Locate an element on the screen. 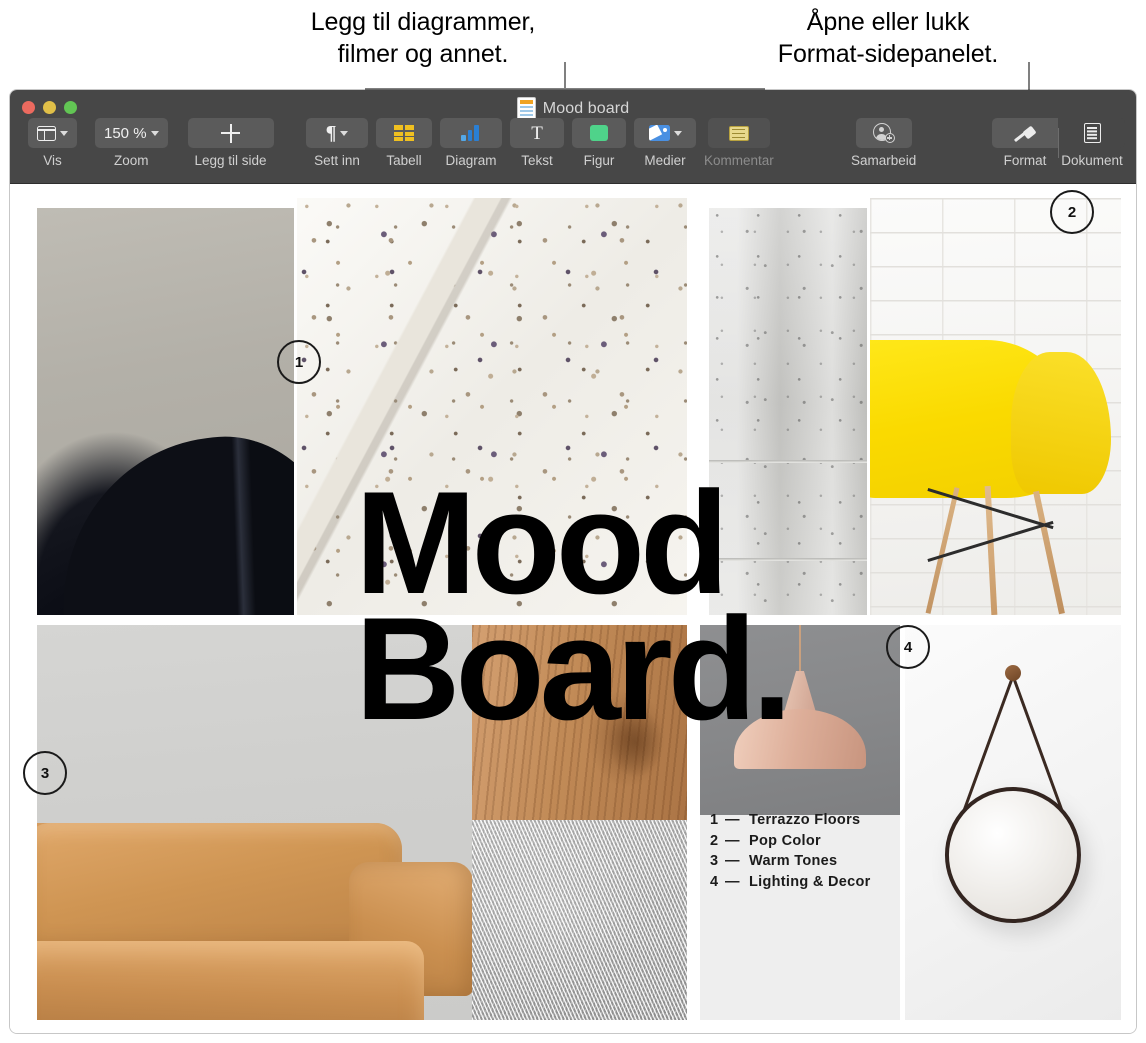  format-callout-label: Åpne eller lukk Format-sidepanelet. is located at coordinates (888, 38).